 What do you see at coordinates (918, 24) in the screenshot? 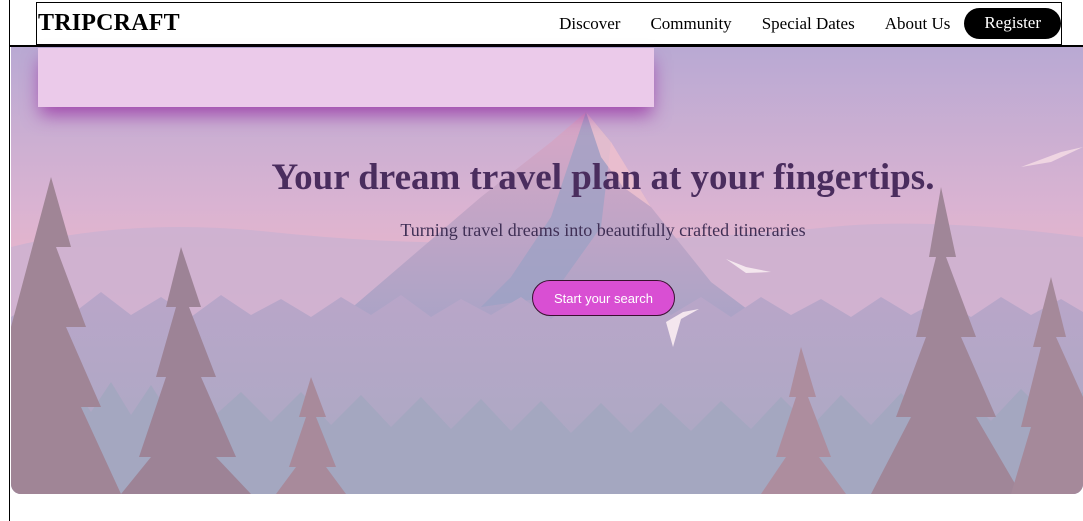
I see `nav-link-about-us: About Us` at bounding box center [918, 24].